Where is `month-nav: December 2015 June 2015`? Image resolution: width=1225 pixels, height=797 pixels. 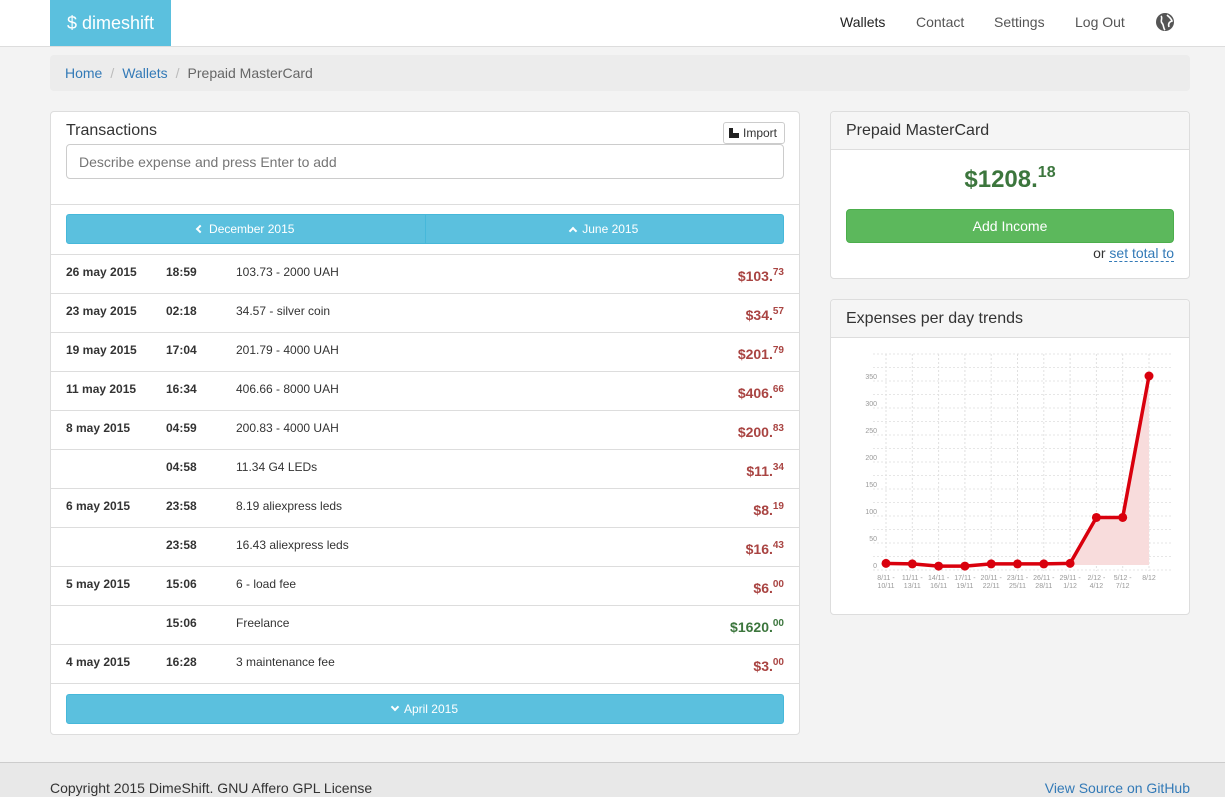 month-nav: December 2015 June 2015 is located at coordinates (425, 229).